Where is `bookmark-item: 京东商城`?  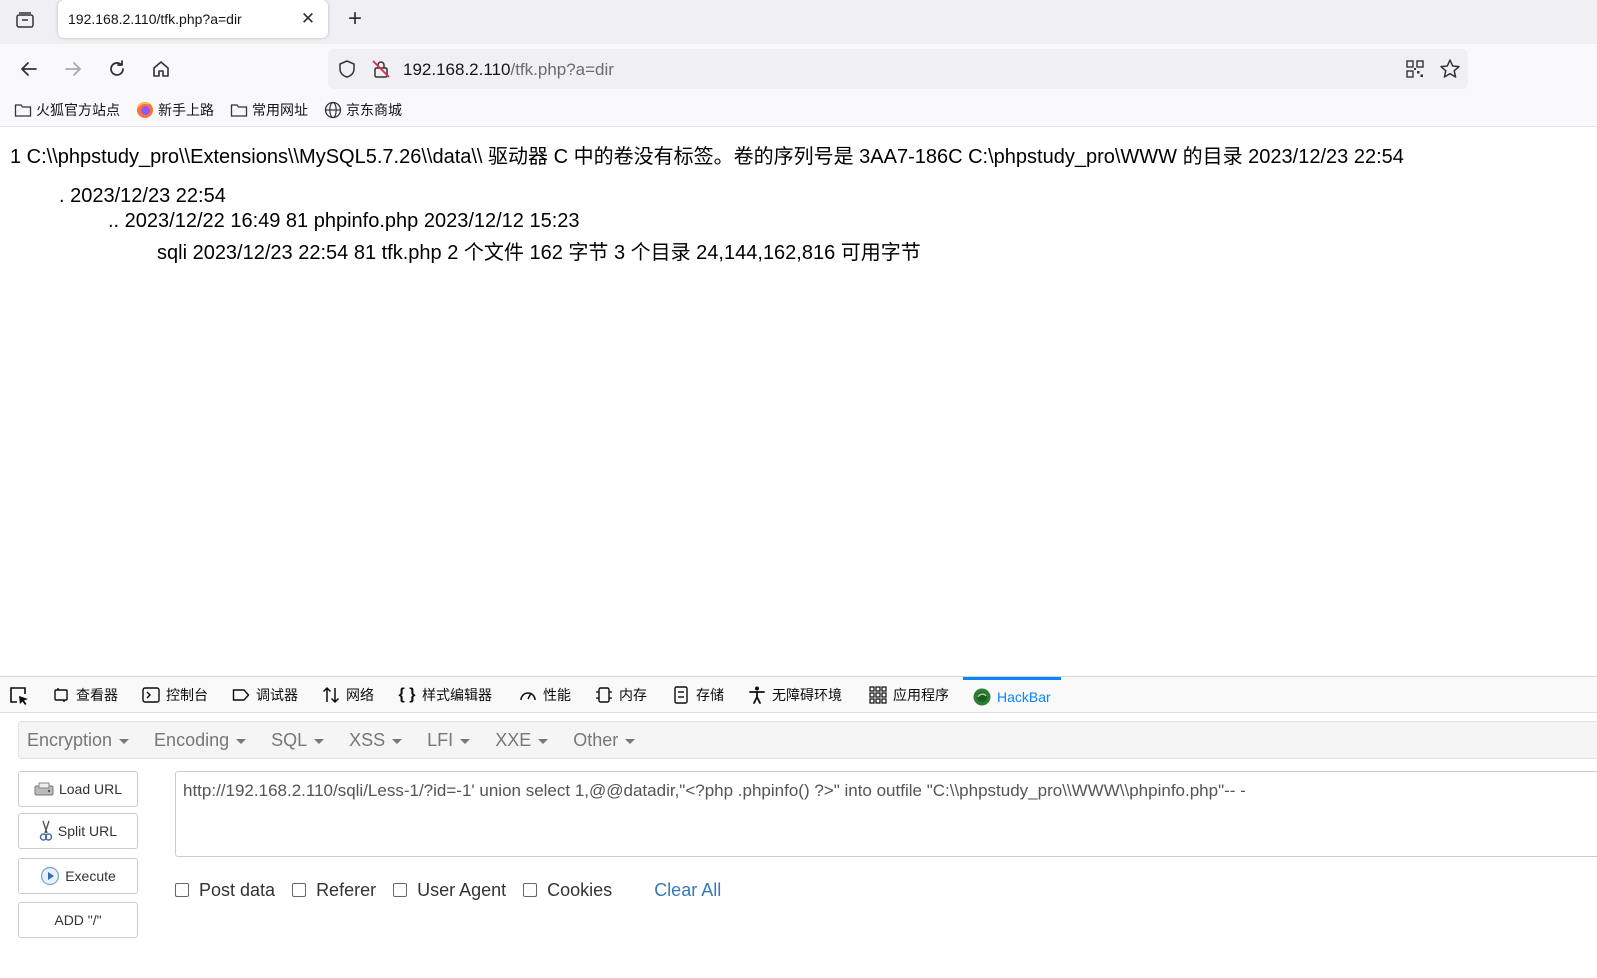
bookmark-item: 京东商城 is located at coordinates (363, 110).